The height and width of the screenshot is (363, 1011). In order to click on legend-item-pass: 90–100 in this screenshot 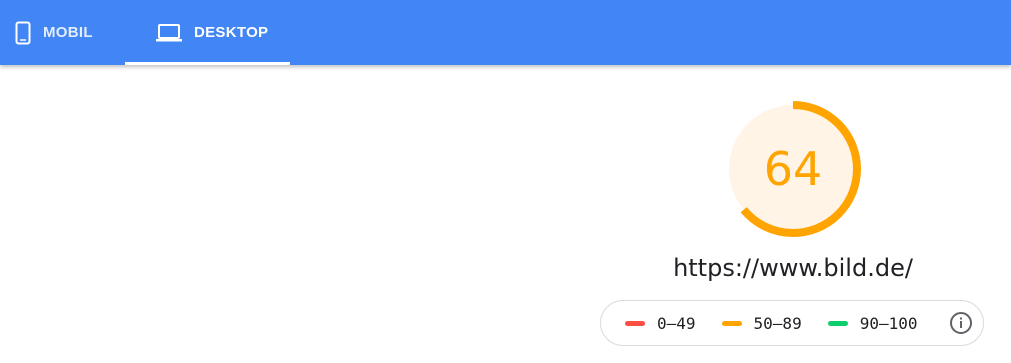, I will do `click(872, 323)`.